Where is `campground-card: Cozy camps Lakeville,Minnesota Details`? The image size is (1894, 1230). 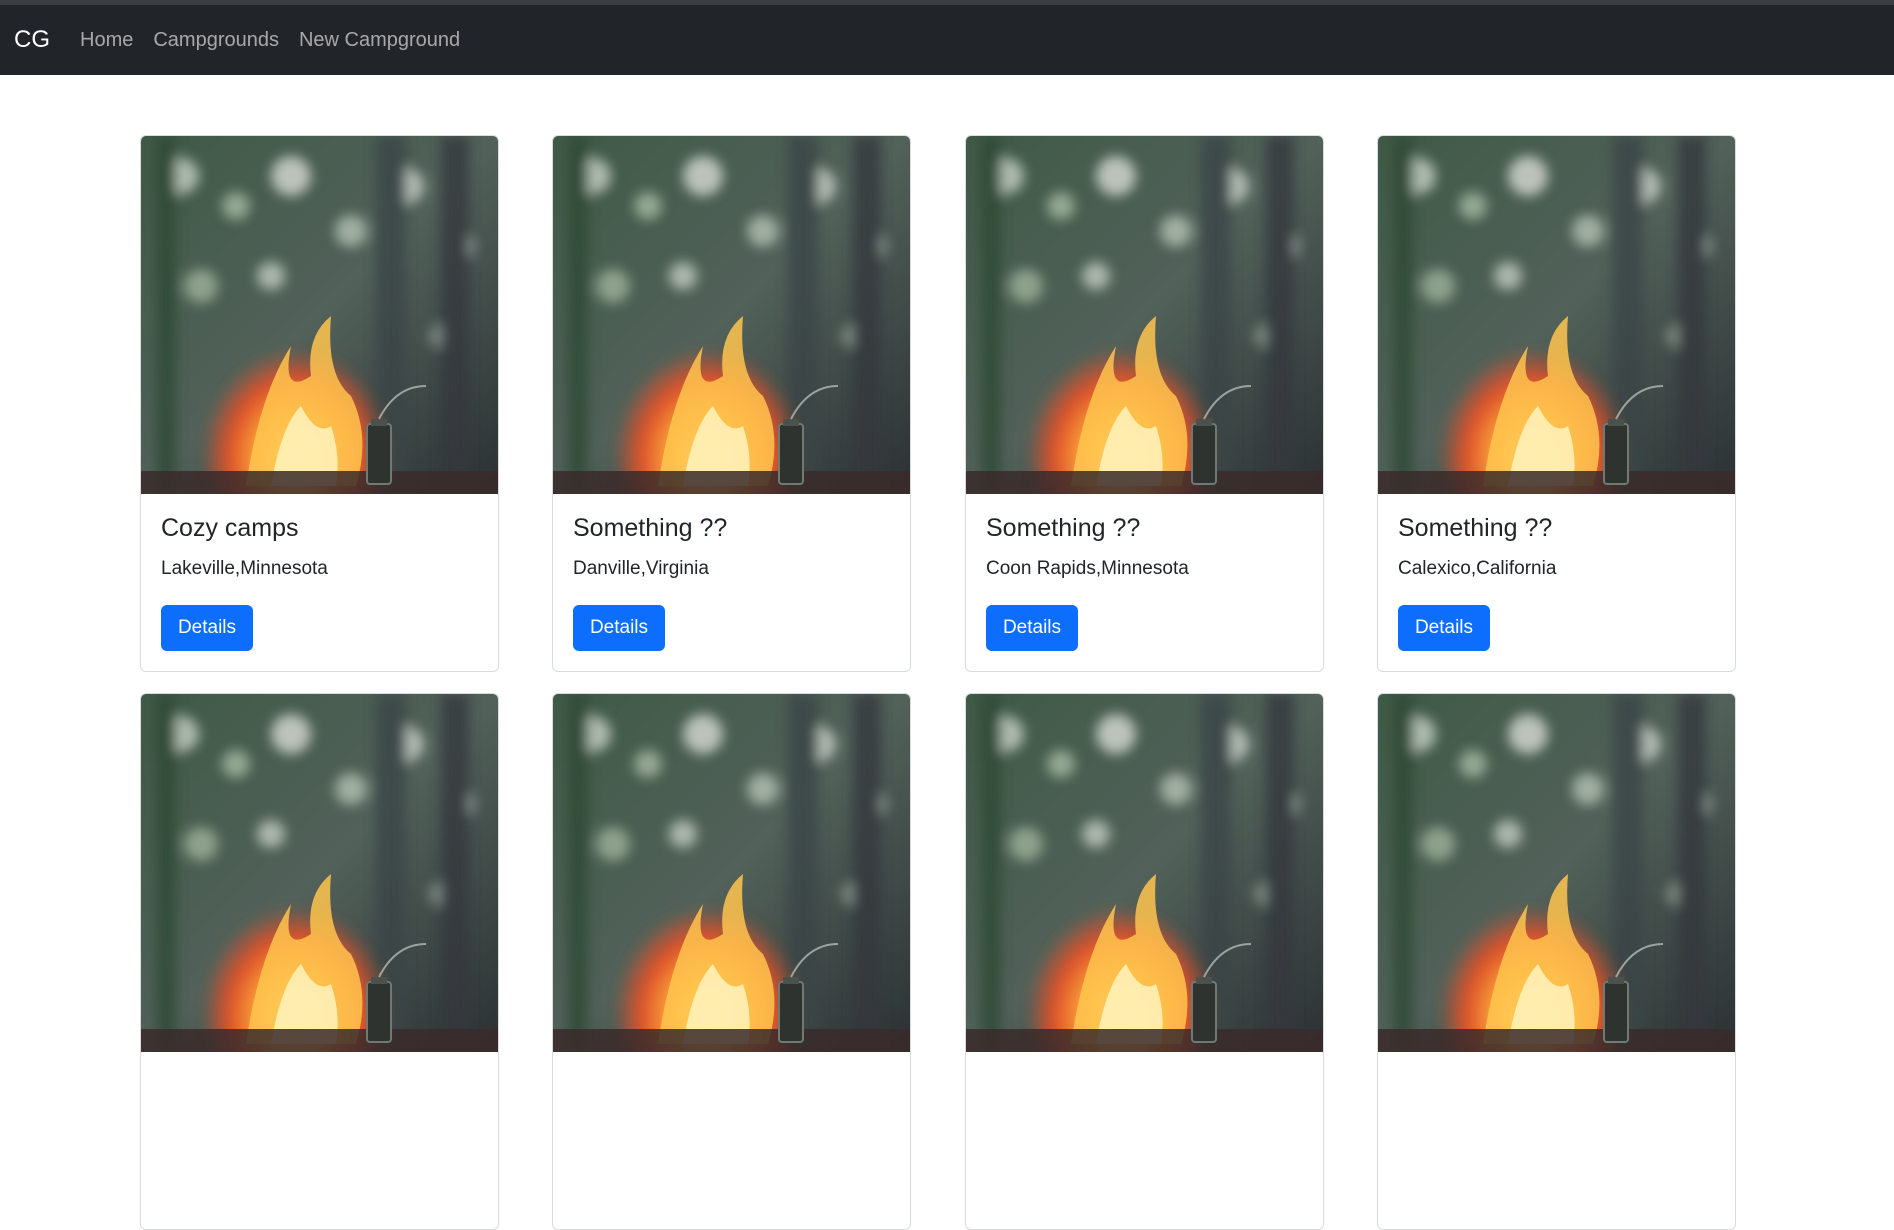
campground-card: Cozy camps Lakeville,Minnesota Details is located at coordinates (319, 403).